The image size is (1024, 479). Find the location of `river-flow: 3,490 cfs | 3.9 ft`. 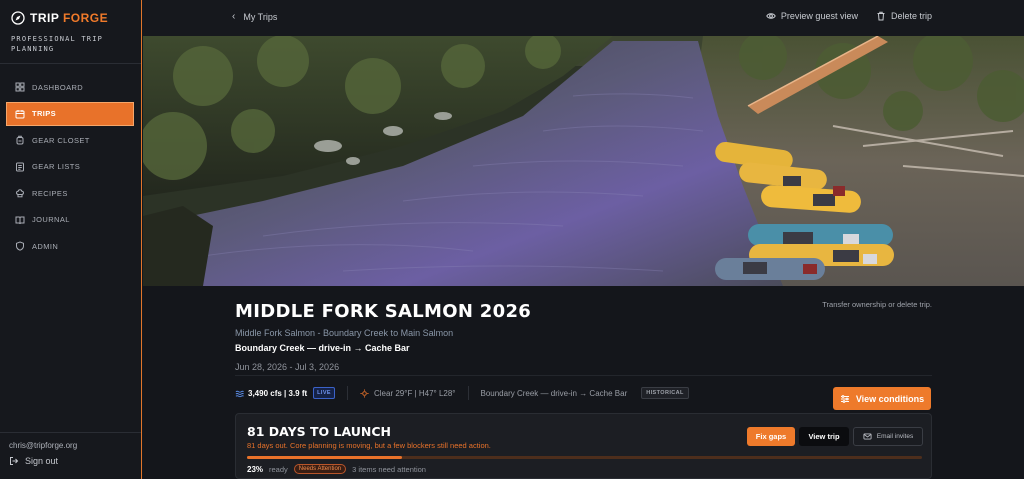

river-flow: 3,490 cfs | 3.9 ft is located at coordinates (271, 393).